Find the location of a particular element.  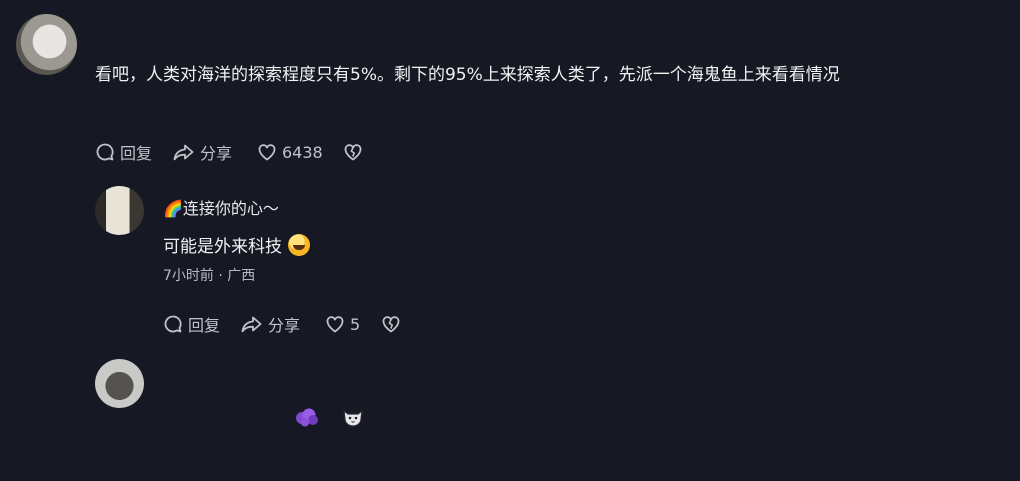

like-count: 5 is located at coordinates (355, 324).